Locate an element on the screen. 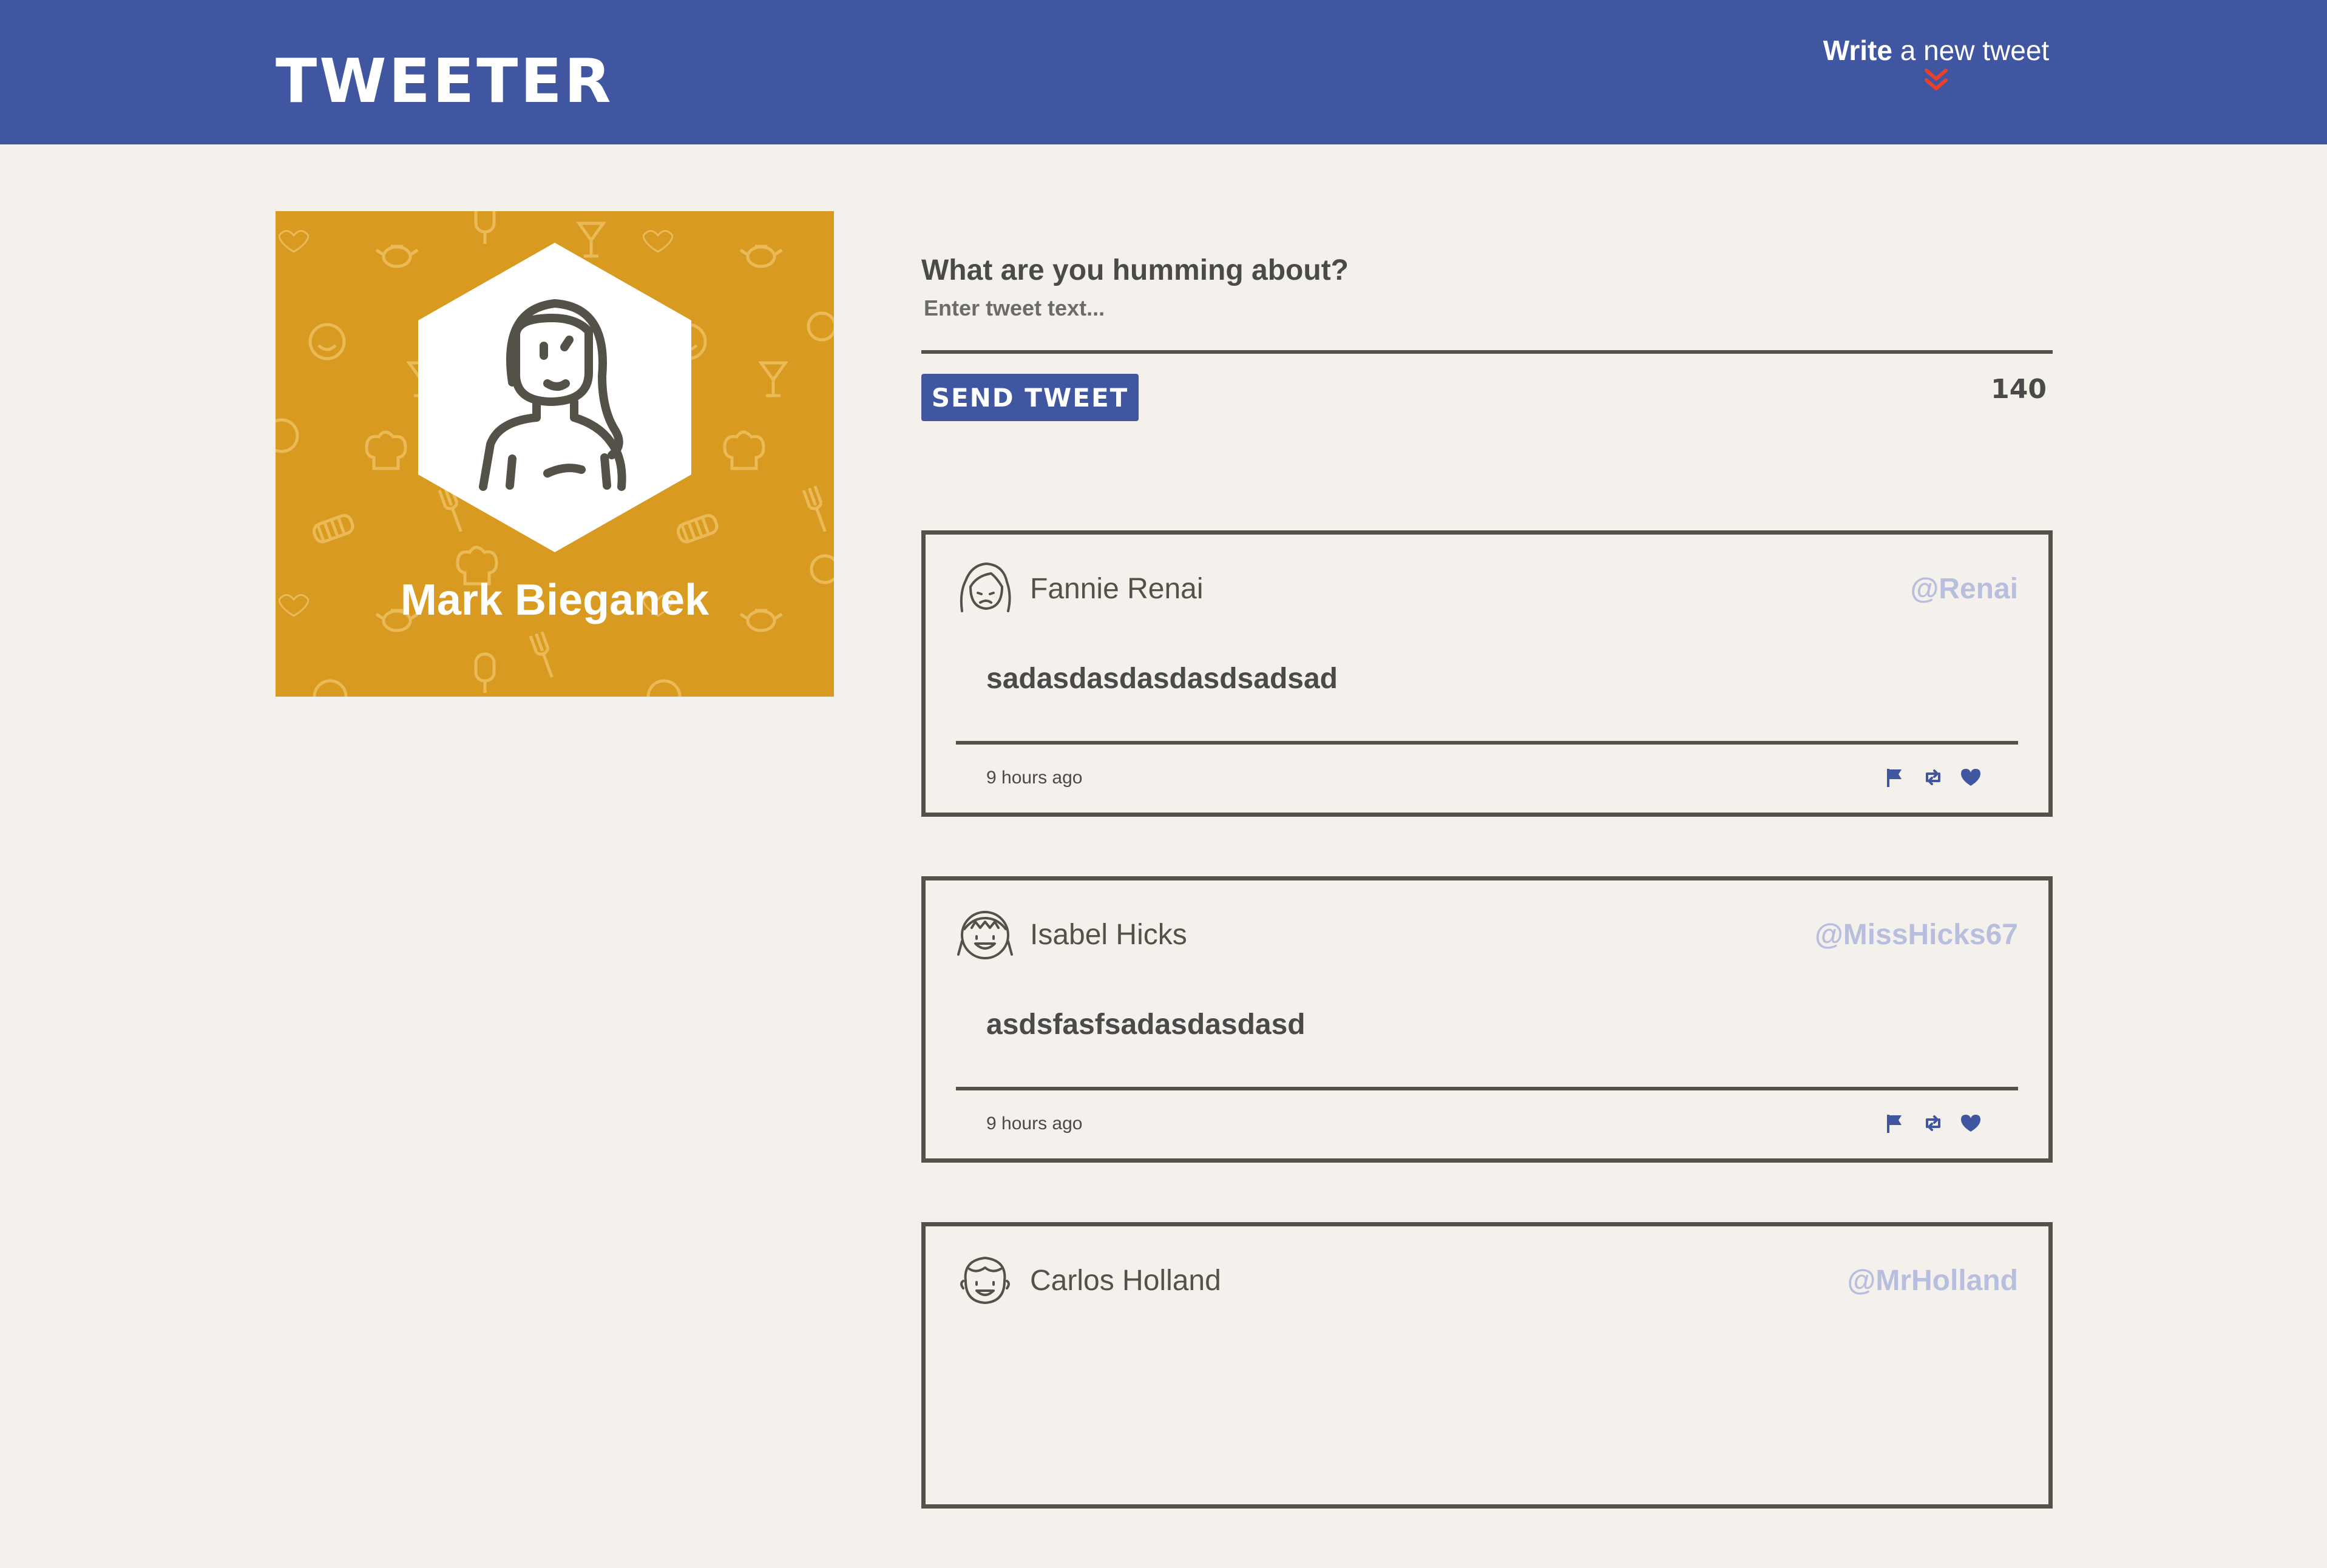  character-counter: 140 is located at coordinates (2019, 390).